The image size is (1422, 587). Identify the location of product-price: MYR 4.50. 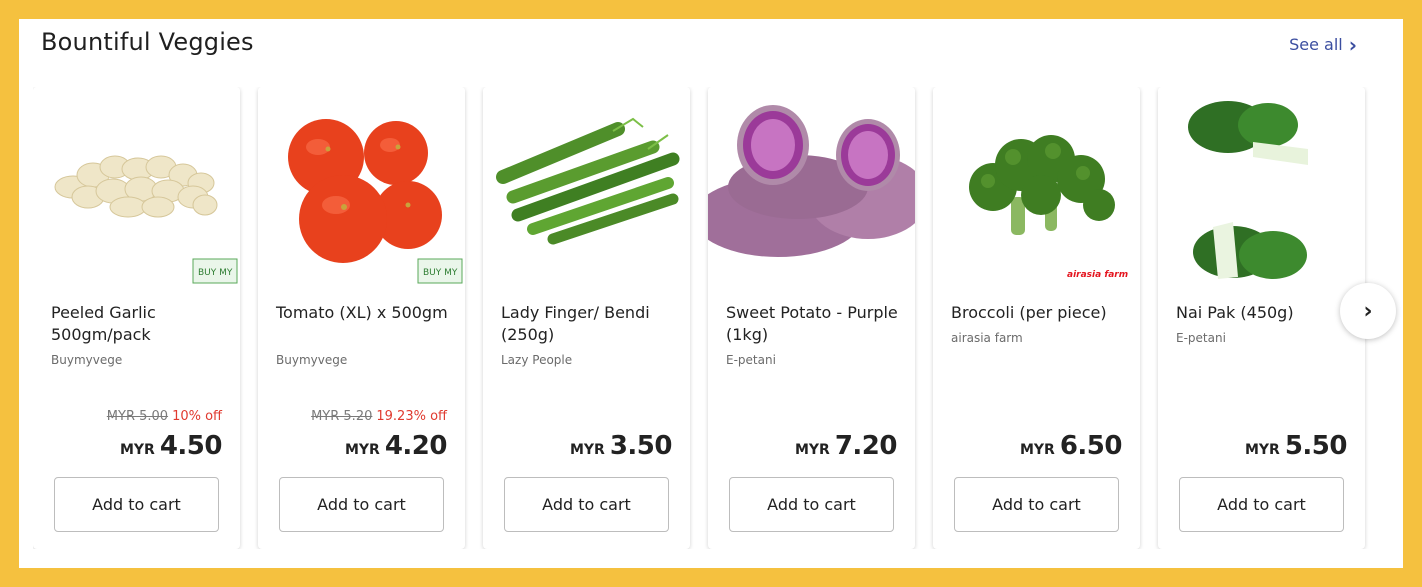
(171, 446).